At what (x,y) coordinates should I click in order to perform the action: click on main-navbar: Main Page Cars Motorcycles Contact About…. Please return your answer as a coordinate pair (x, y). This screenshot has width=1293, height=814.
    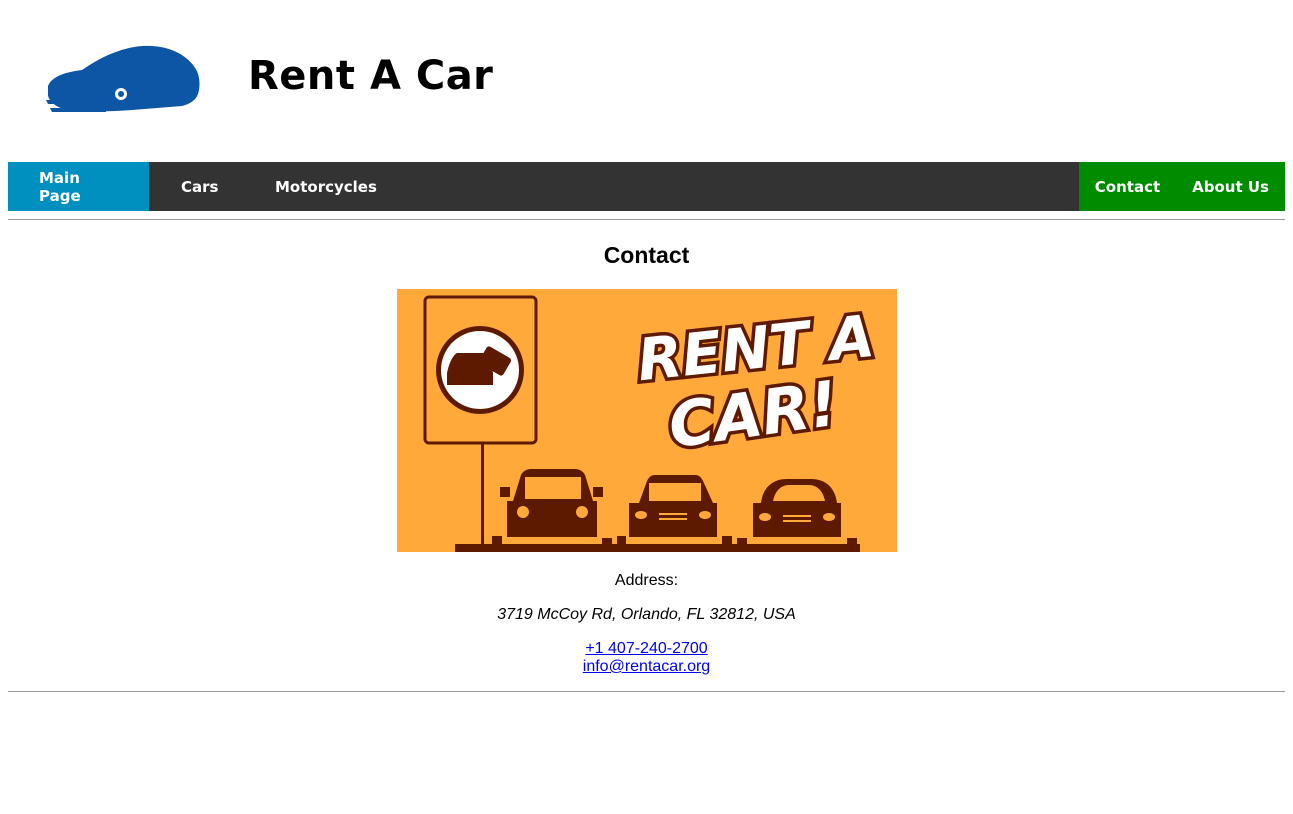
    Looking at the image, I should click on (646, 186).